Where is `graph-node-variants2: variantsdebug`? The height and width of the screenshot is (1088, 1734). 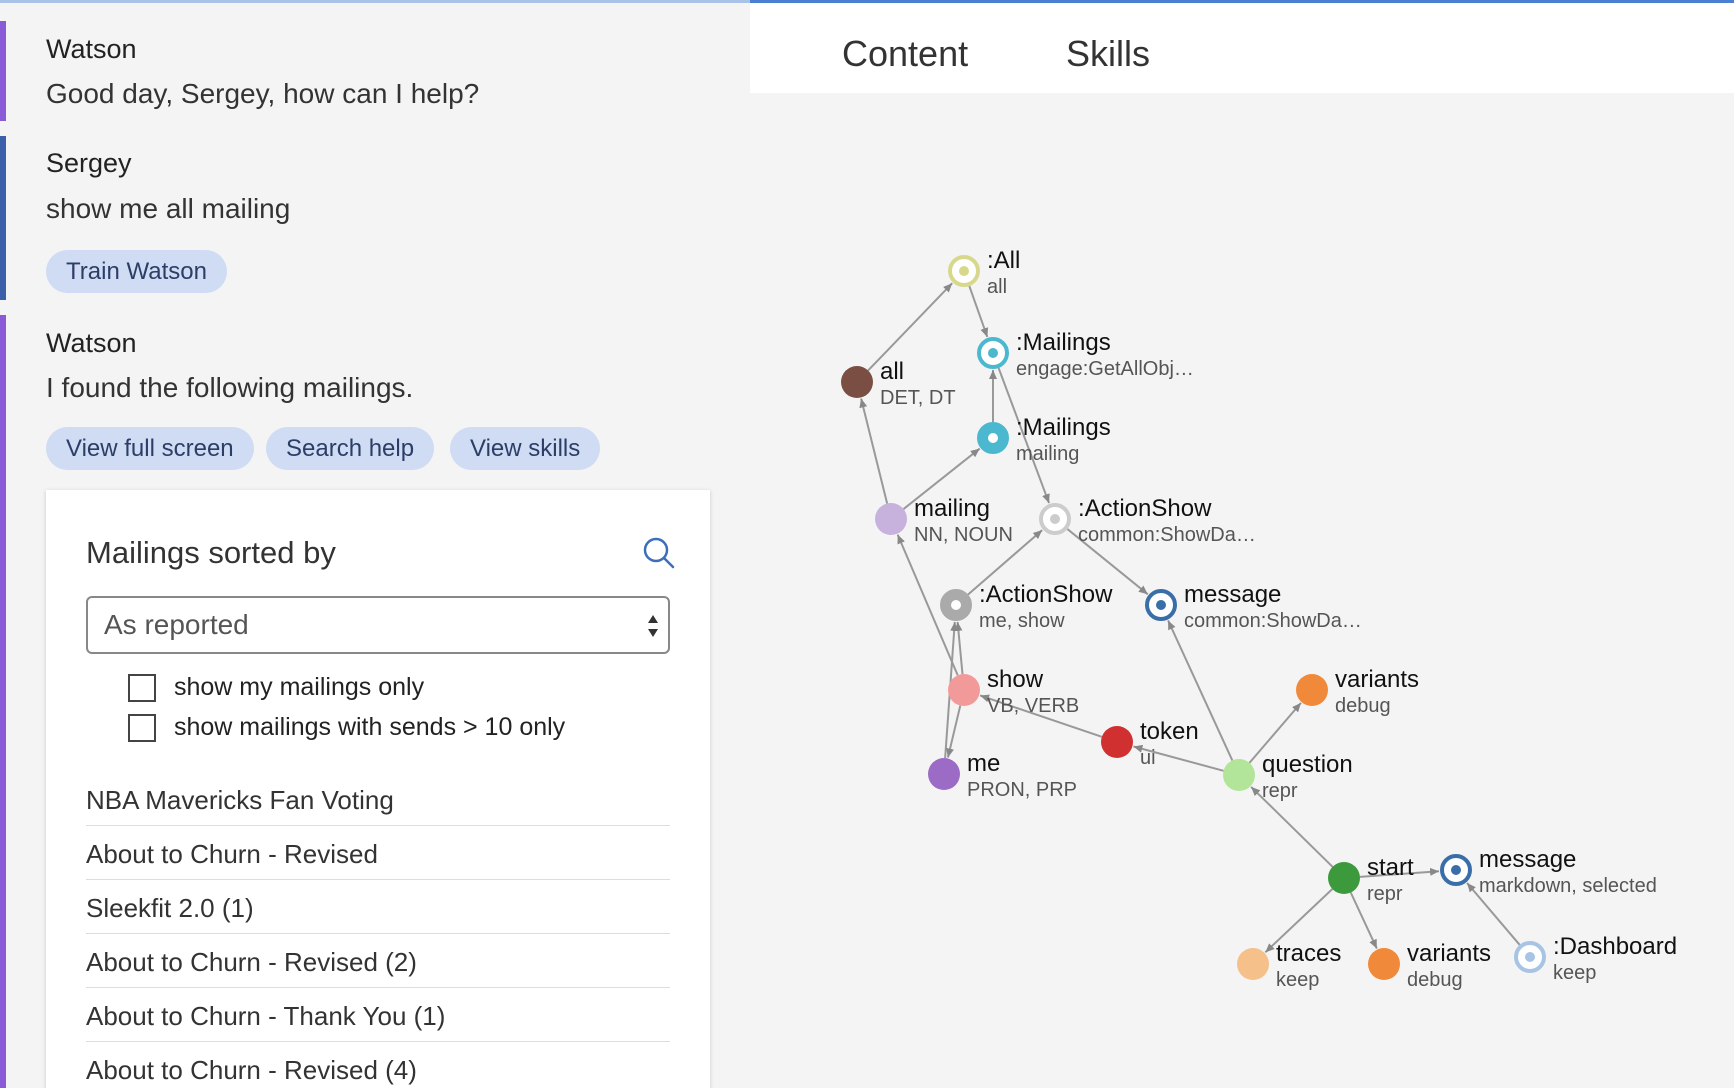 graph-node-variants2: variantsdebug is located at coordinates (1429, 965).